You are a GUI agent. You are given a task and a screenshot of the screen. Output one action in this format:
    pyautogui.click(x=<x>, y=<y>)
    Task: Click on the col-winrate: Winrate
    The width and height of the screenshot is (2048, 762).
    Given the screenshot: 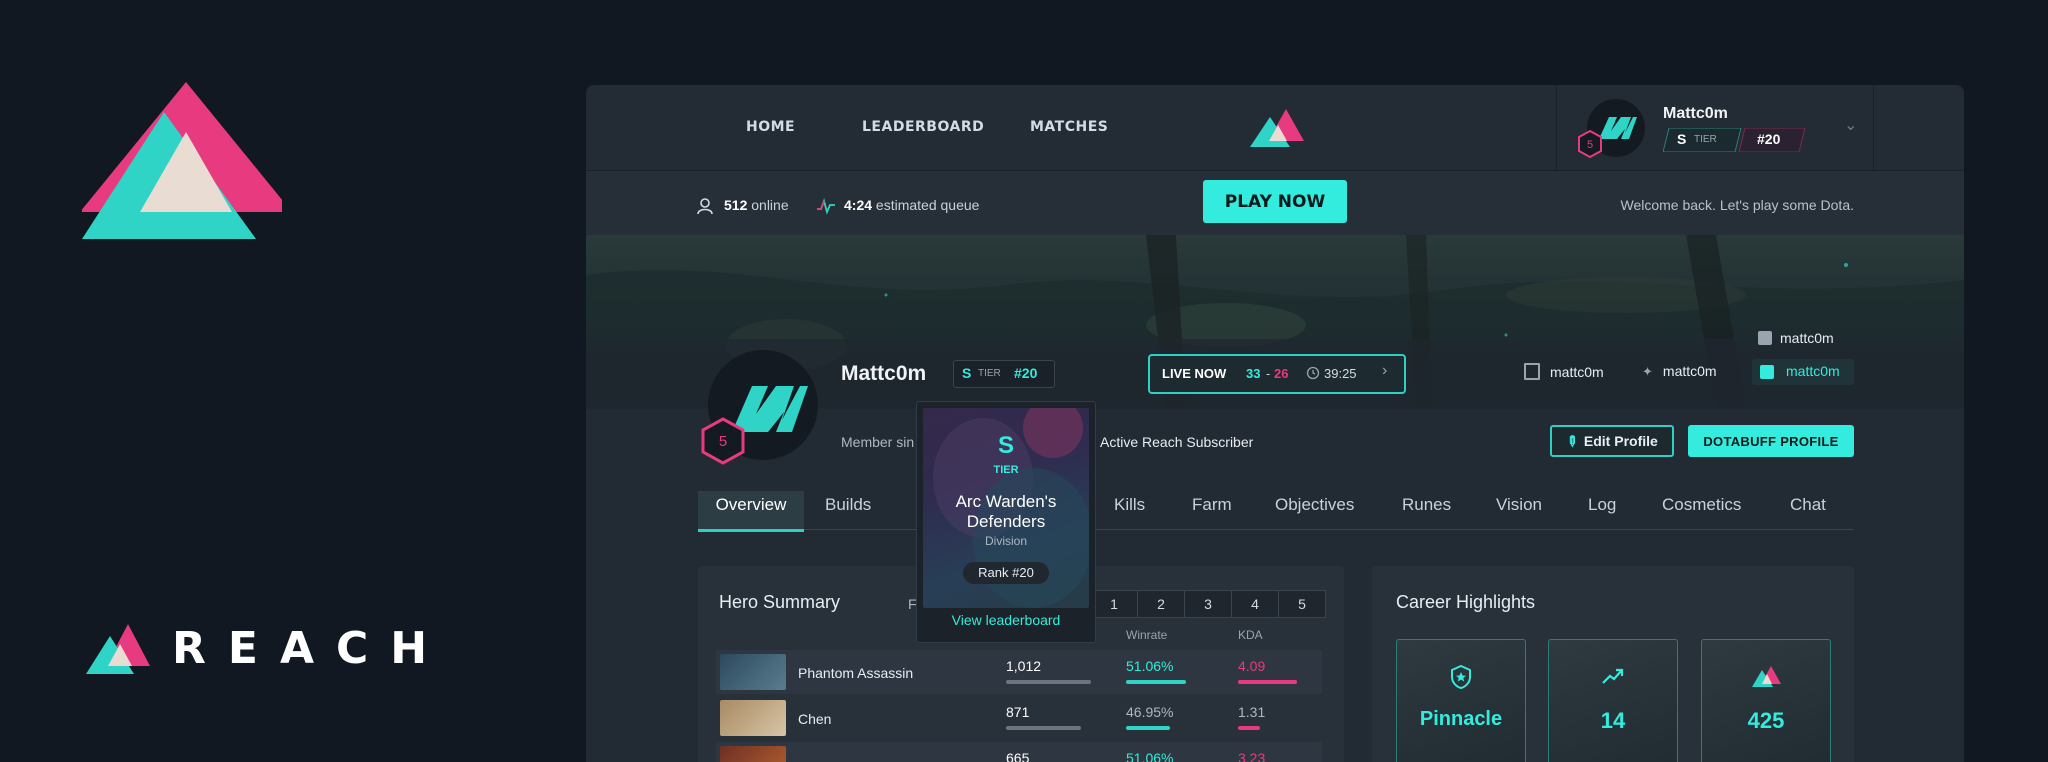 What is the action you would take?
    pyautogui.click(x=1147, y=635)
    